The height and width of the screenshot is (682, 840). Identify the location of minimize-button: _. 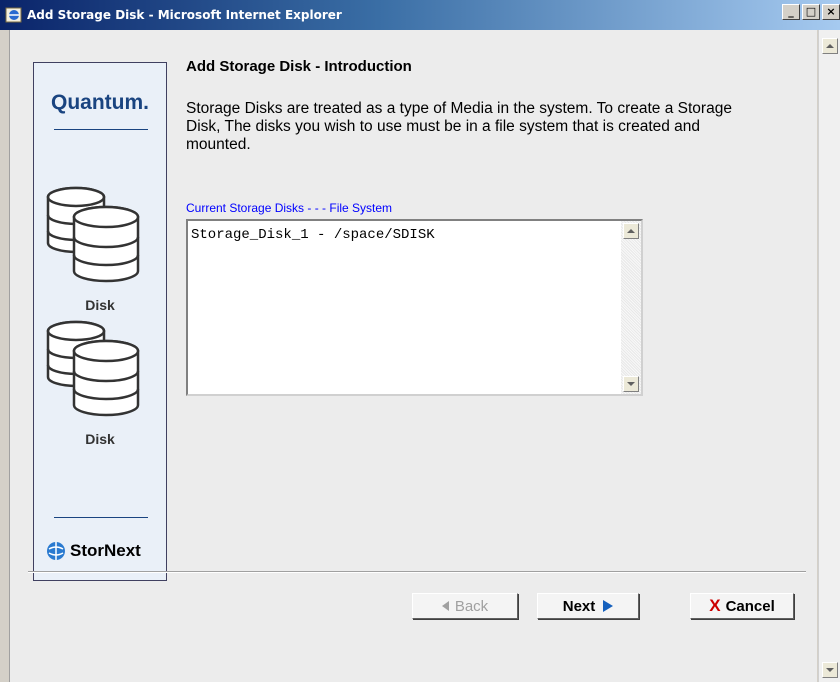
(791, 12).